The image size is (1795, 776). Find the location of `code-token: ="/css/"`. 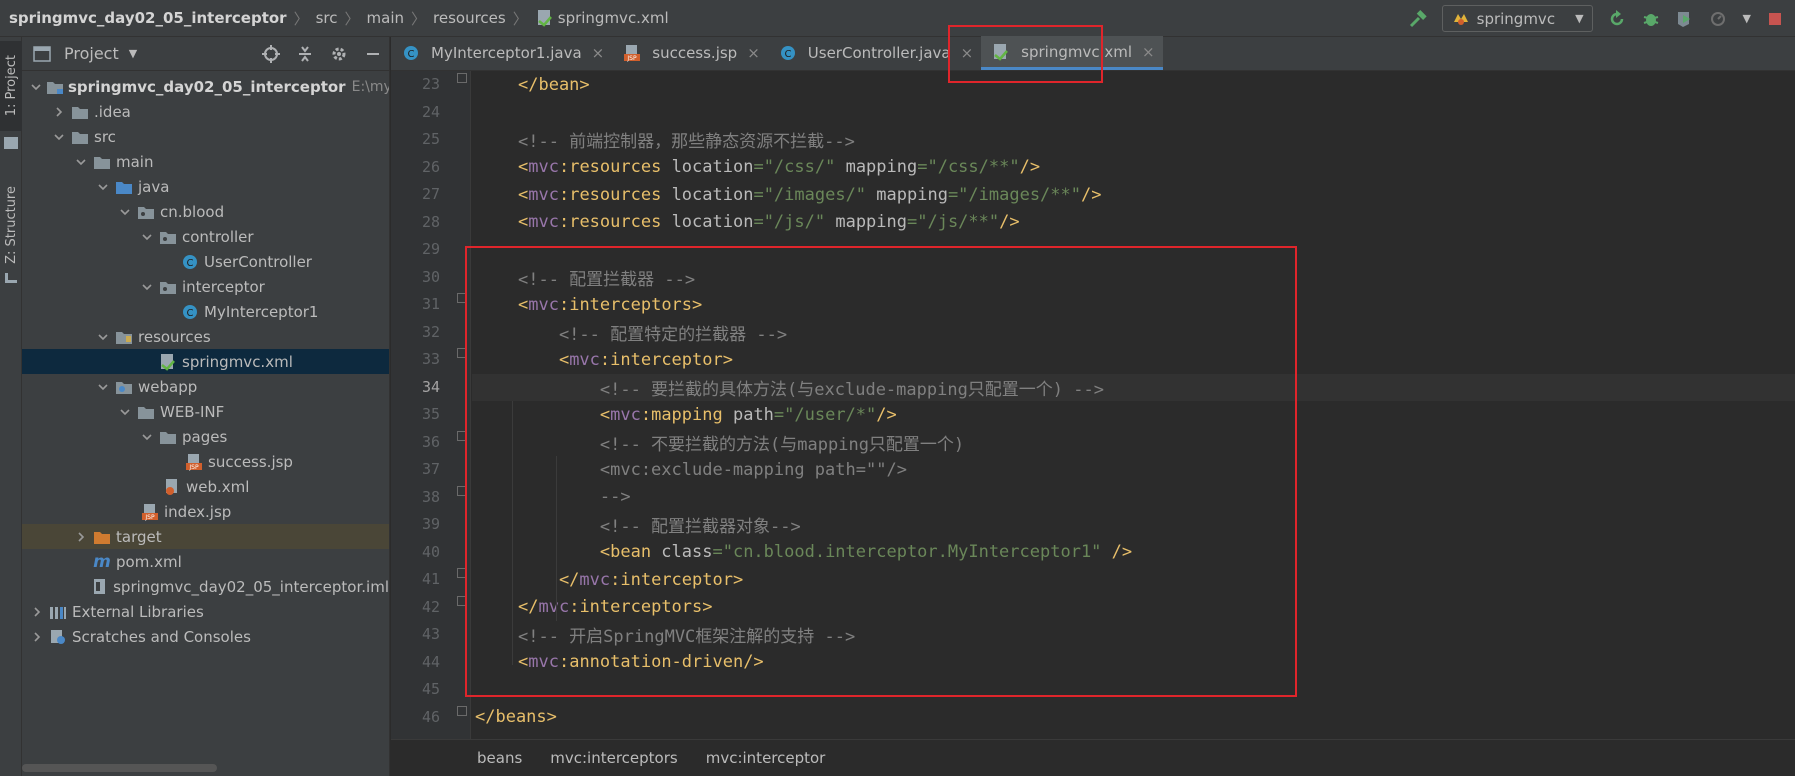

code-token: ="/css/" is located at coordinates (799, 167).